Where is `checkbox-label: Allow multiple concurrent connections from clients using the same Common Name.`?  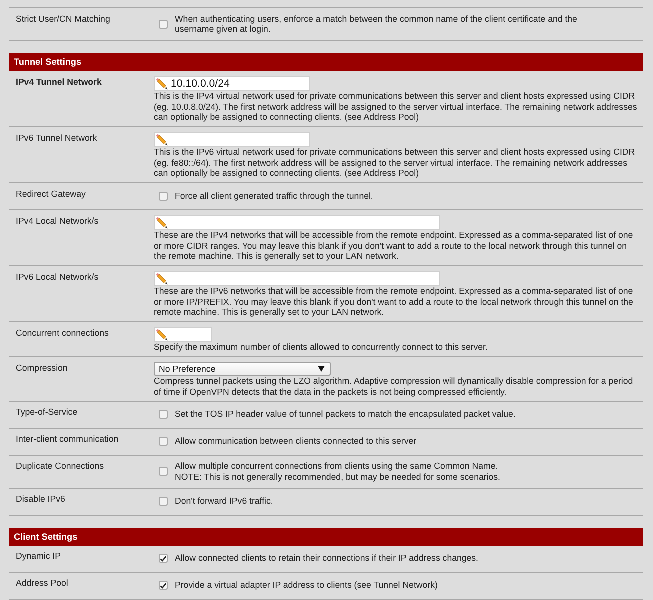
checkbox-label: Allow multiple concurrent connections from clients using the same Common Name. is located at coordinates (336, 466).